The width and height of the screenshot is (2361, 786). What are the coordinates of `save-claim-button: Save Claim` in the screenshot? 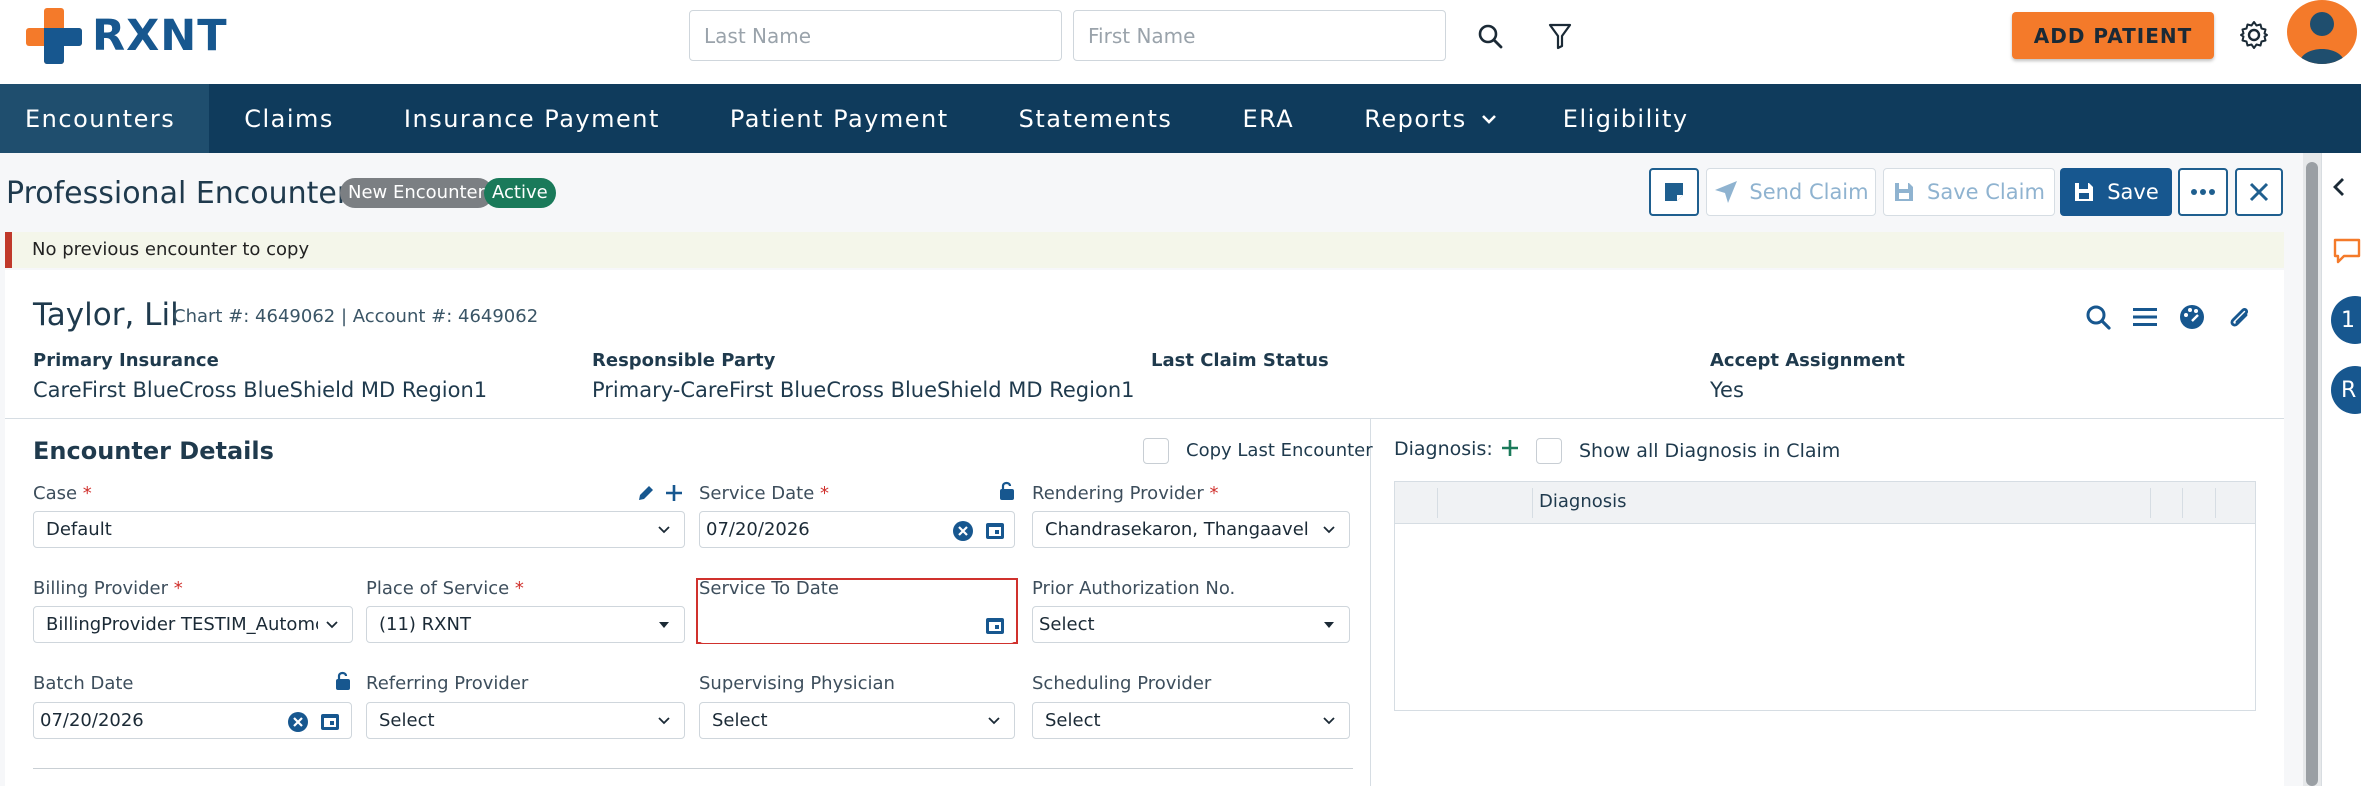 It's located at (1969, 192).